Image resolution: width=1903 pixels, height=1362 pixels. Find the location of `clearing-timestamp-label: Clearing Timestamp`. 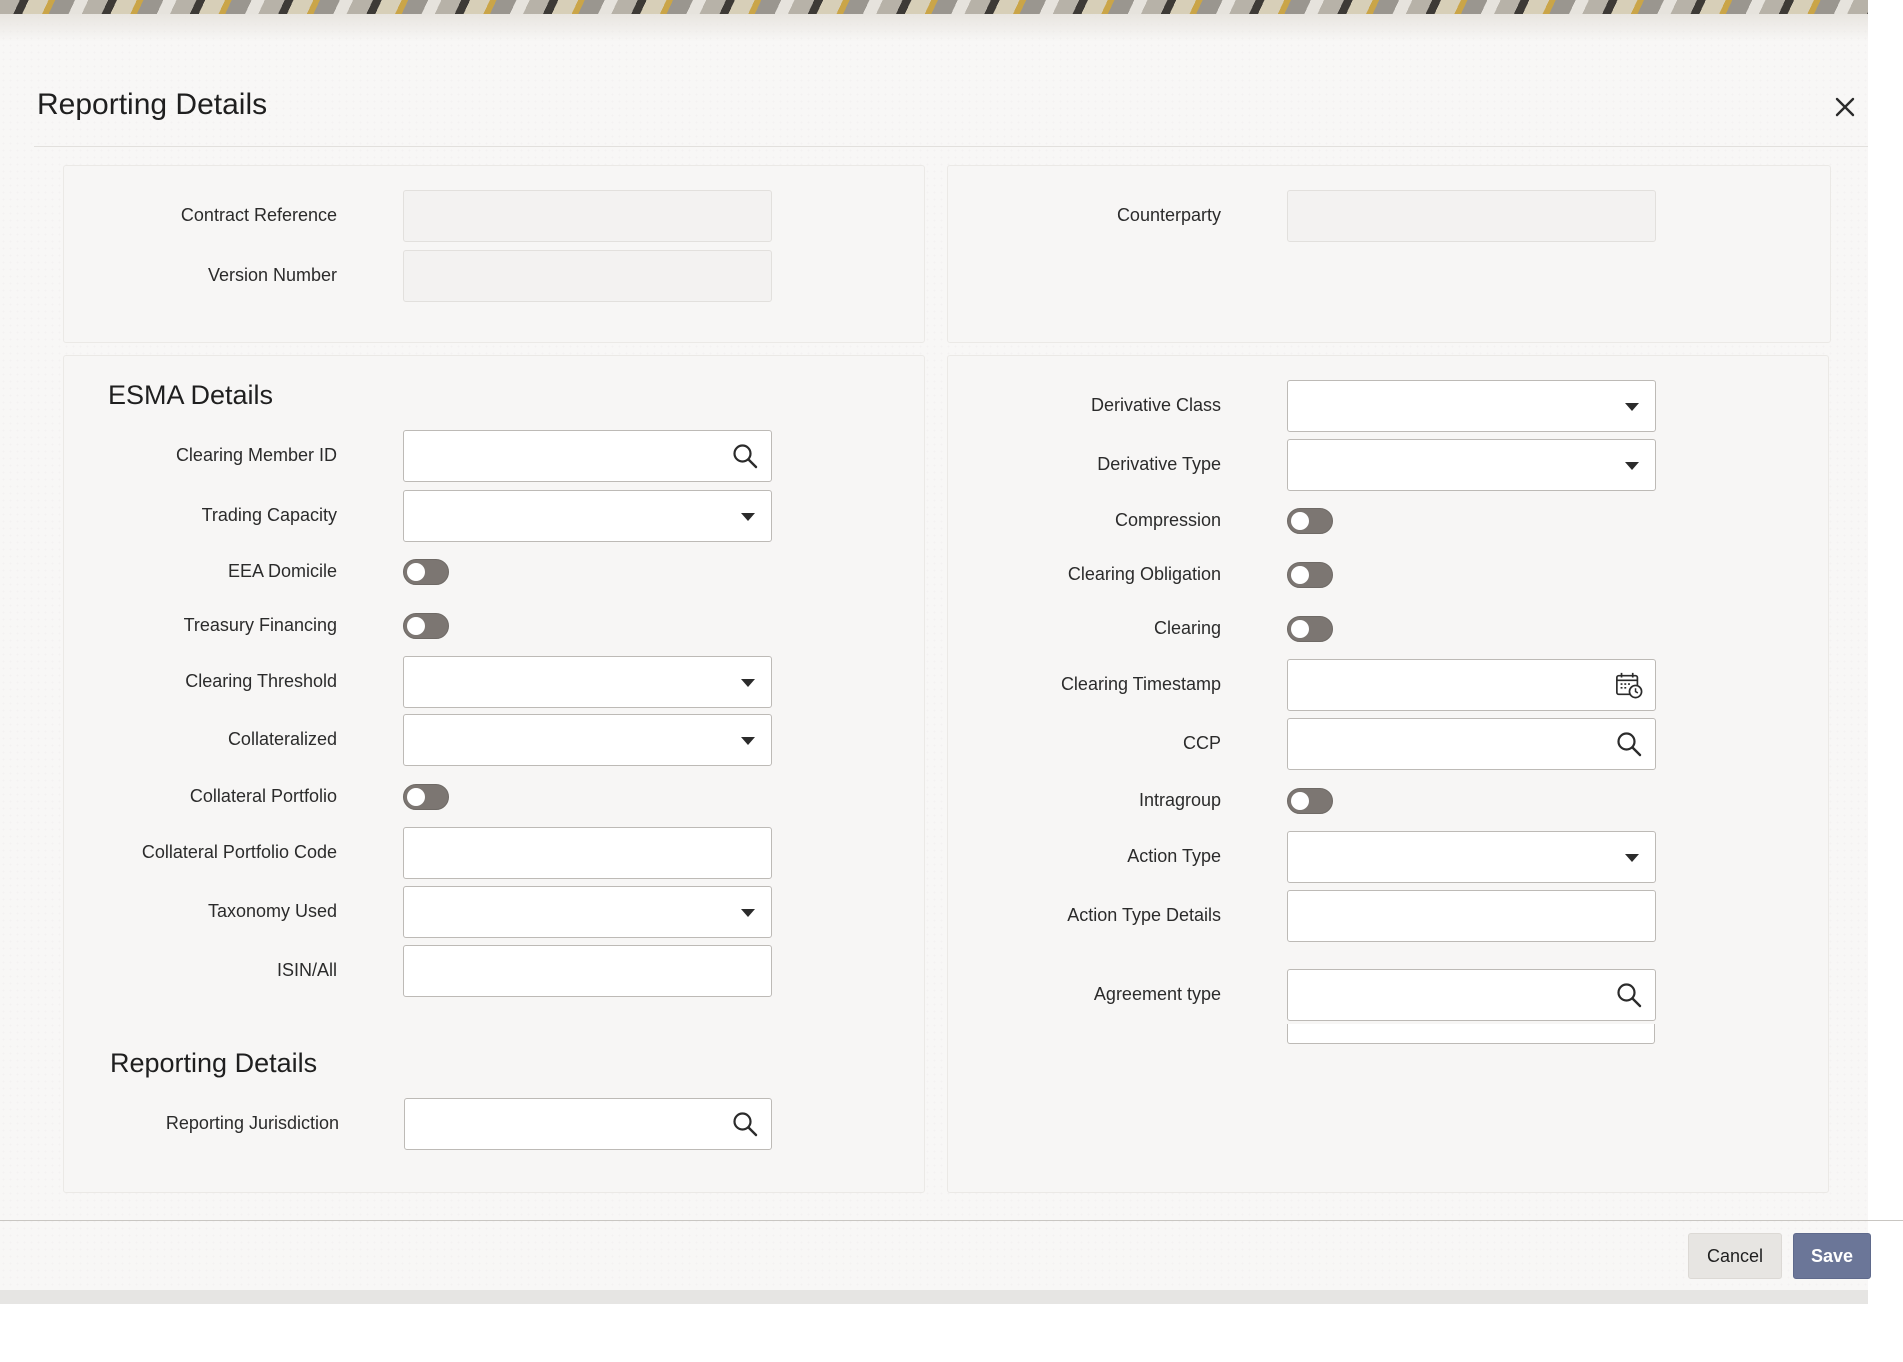

clearing-timestamp-label: Clearing Timestamp is located at coordinates (1140, 684).